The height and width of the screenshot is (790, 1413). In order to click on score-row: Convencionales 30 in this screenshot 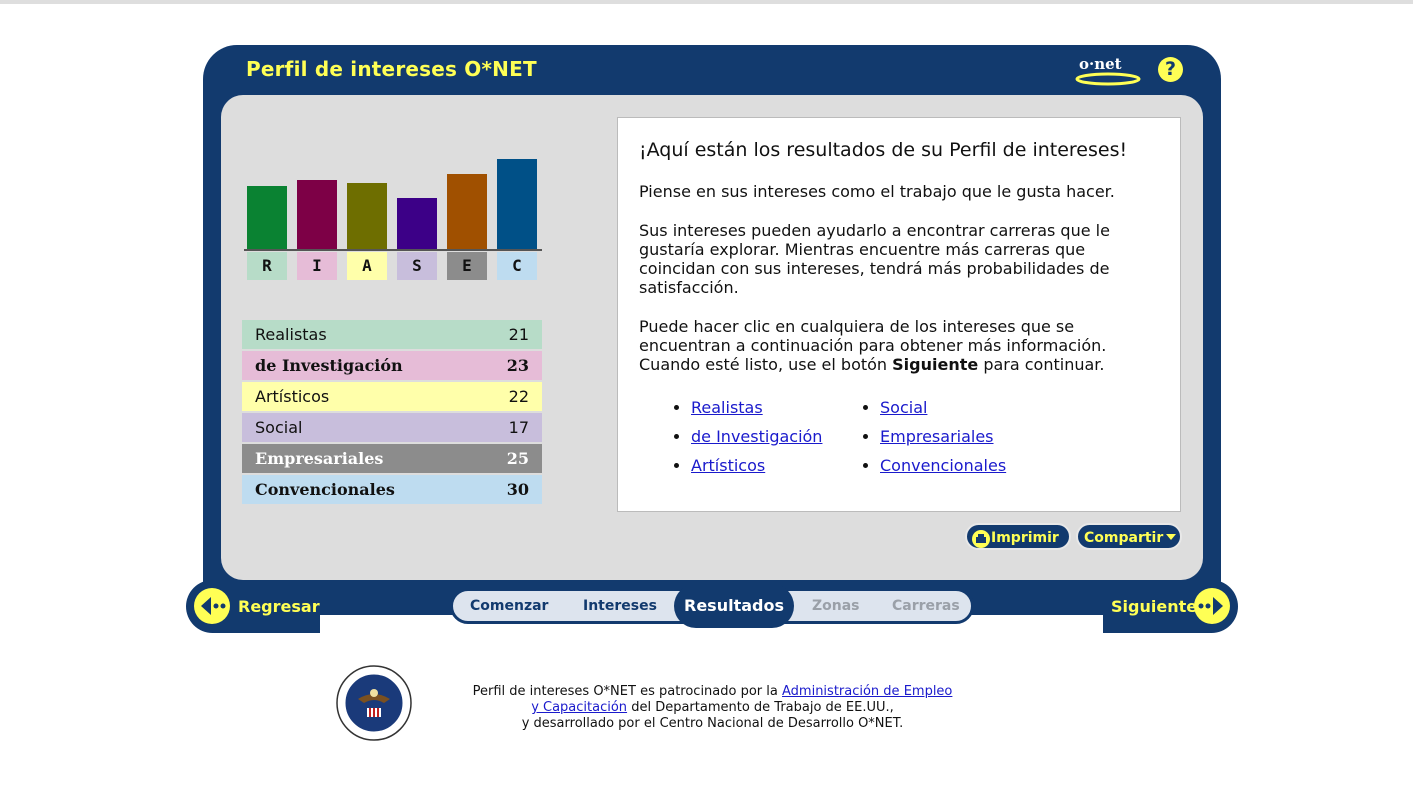, I will do `click(392, 489)`.